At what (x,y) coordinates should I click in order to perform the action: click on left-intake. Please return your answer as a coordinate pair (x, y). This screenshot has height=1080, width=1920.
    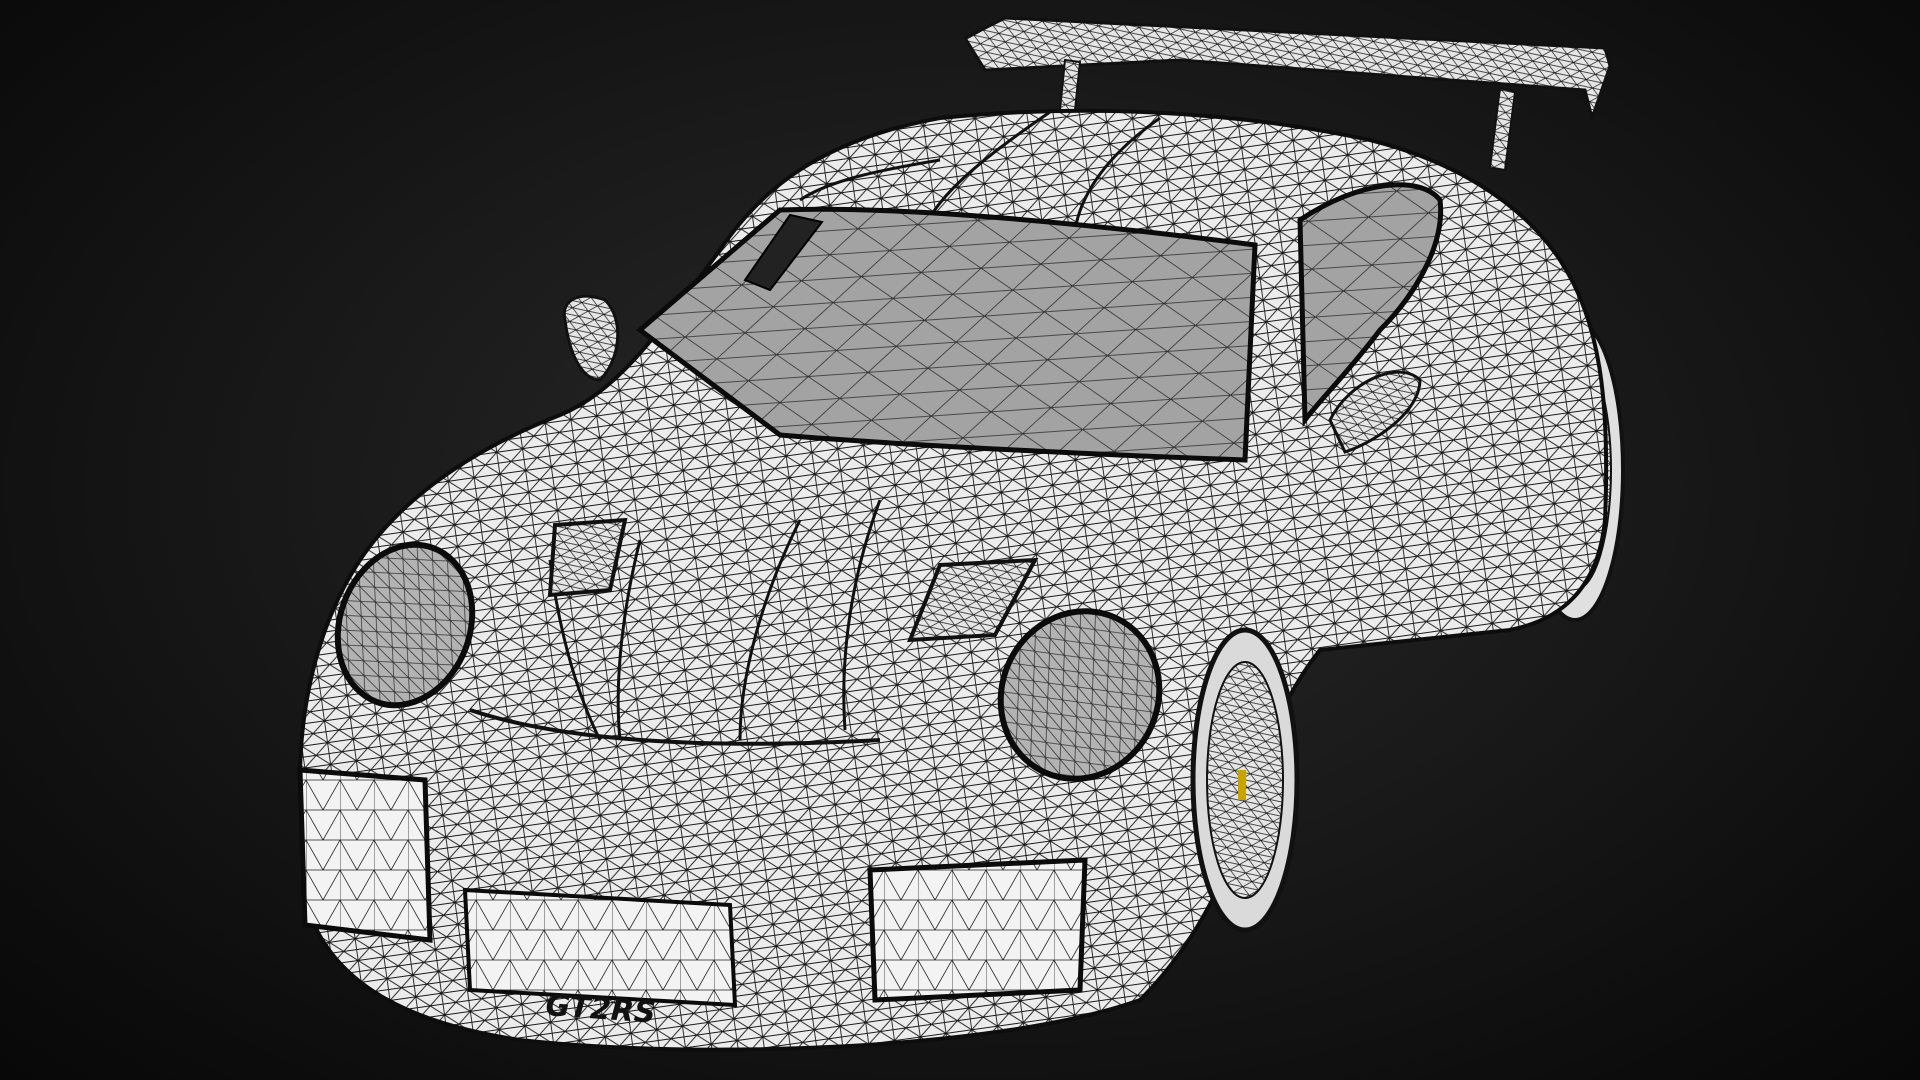
    Looking at the image, I should click on (365, 855).